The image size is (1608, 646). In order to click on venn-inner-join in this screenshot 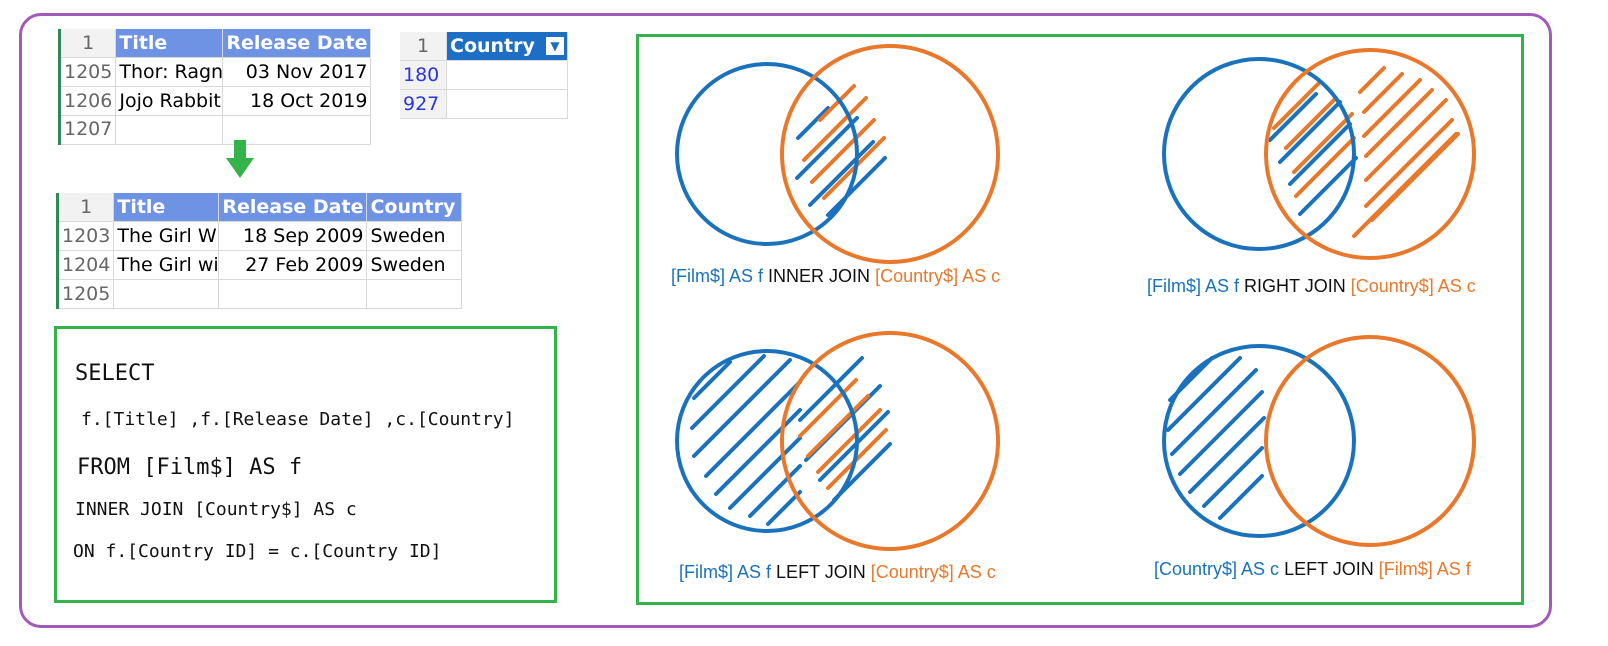, I will do `click(837, 154)`.